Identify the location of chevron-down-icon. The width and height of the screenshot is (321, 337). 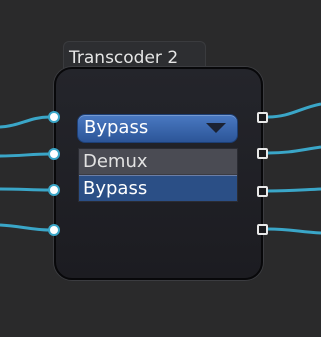
(216, 128).